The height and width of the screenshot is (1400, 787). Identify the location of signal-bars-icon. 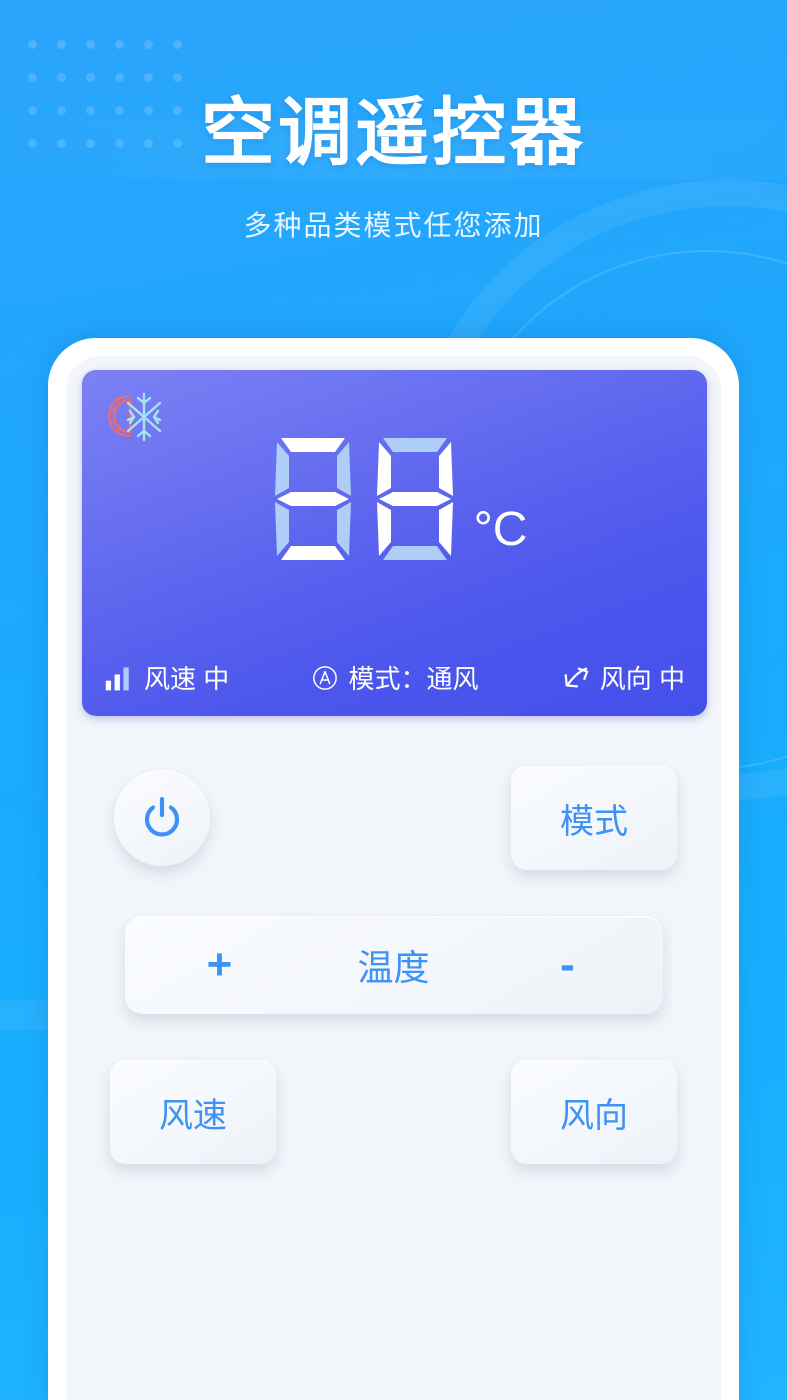
(119, 678).